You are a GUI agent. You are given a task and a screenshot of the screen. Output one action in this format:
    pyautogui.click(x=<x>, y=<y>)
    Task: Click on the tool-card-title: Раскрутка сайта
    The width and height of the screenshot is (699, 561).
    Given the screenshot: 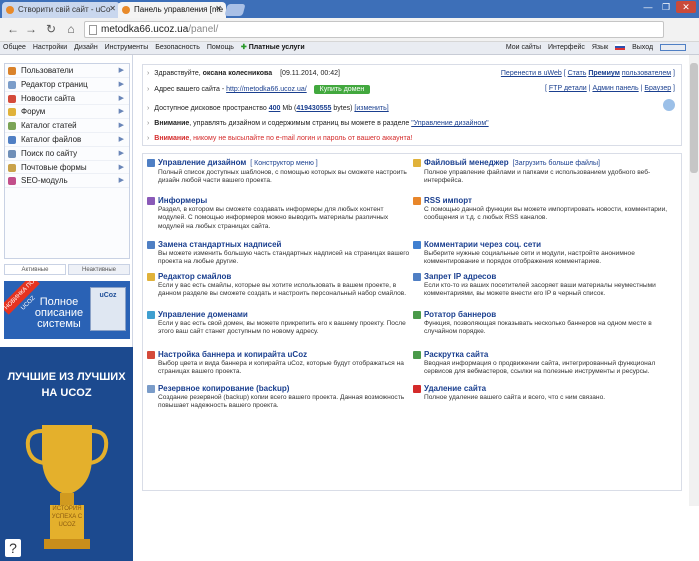 What is the action you would take?
    pyautogui.click(x=545, y=355)
    